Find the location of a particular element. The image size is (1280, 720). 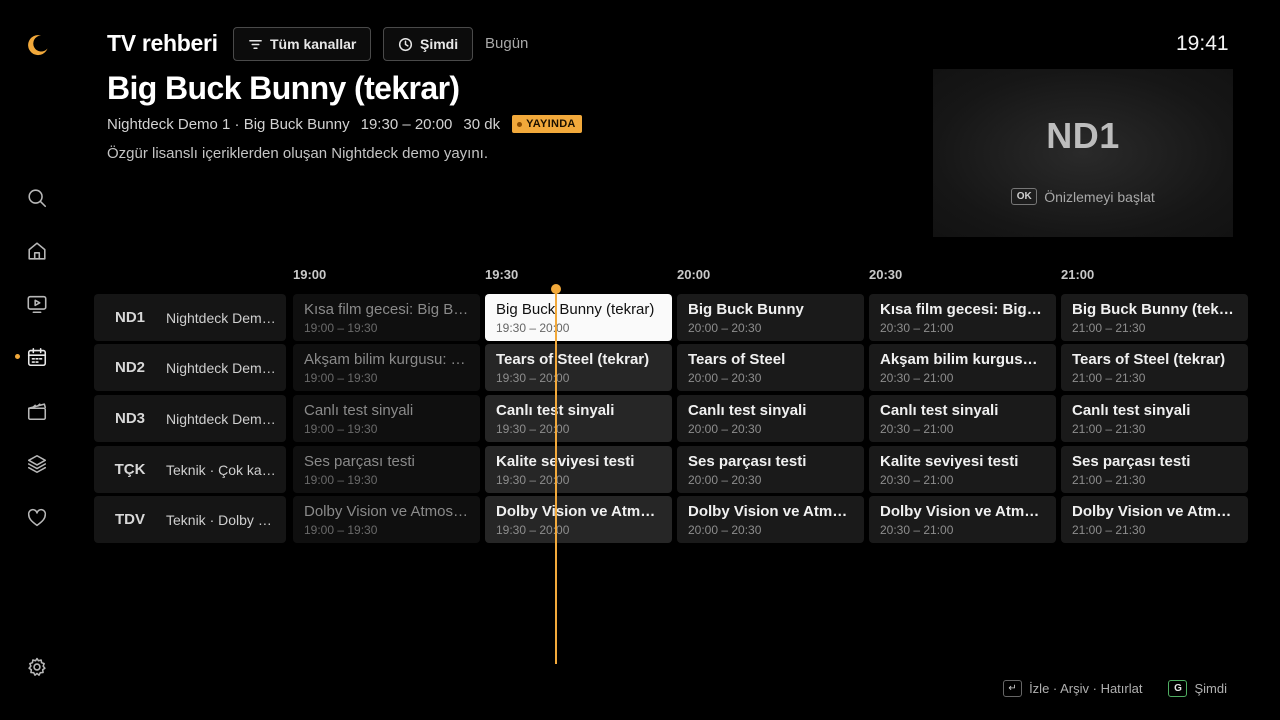

program-cell: Tears of Steel (tekrar) 19:30 – 20:00 is located at coordinates (578, 367).